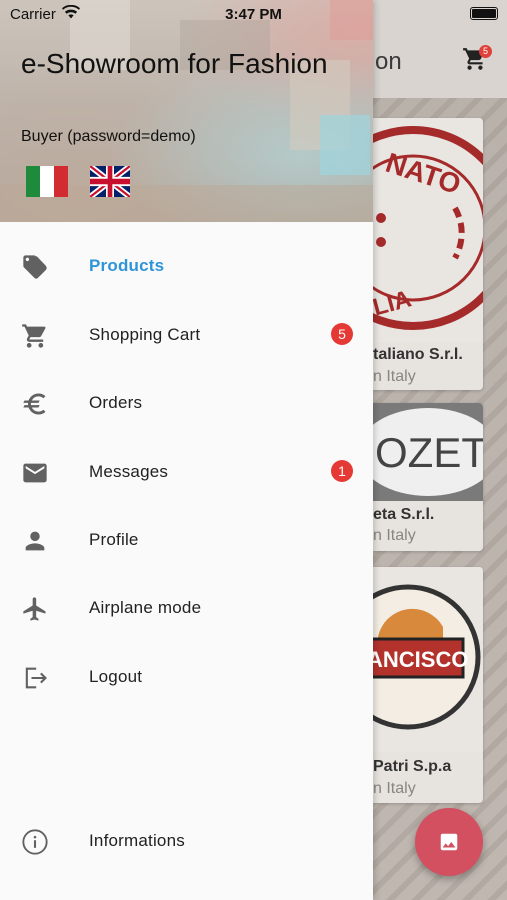 This screenshot has width=507, height=900. I want to click on menu-item-profile: Profile, so click(186, 540).